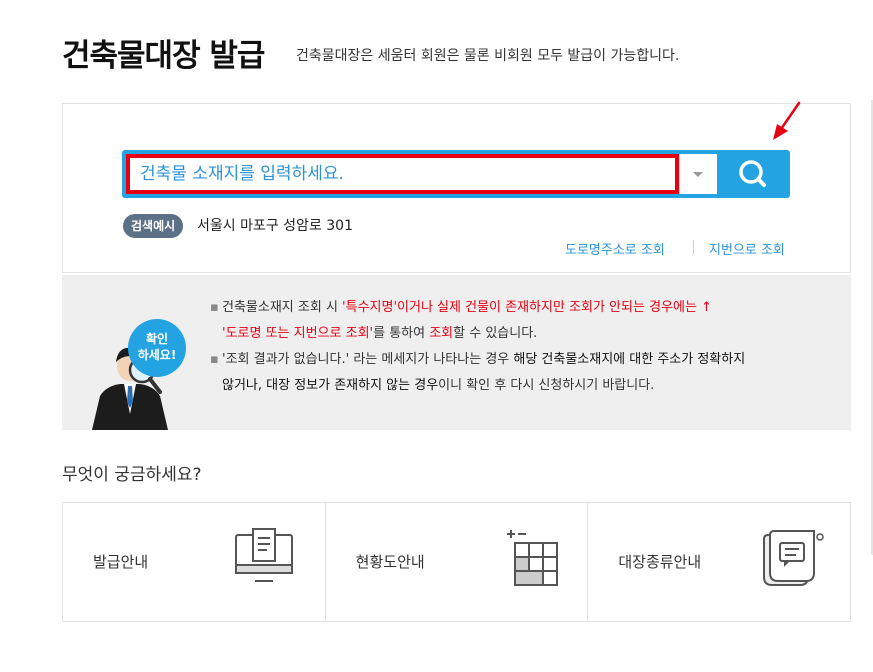 This screenshot has width=873, height=672. Describe the element at coordinates (660, 562) in the screenshot. I see `card-label: 대장종류안내` at that location.